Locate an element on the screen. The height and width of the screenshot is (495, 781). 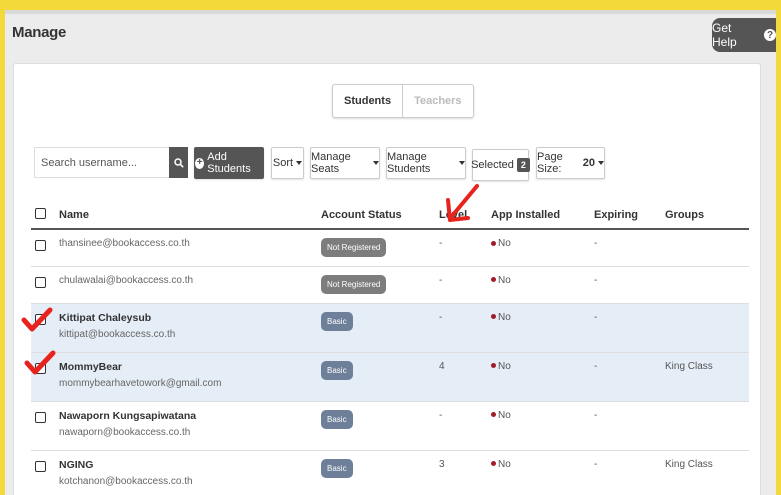
question-circle-icon: ? is located at coordinates (770, 35).